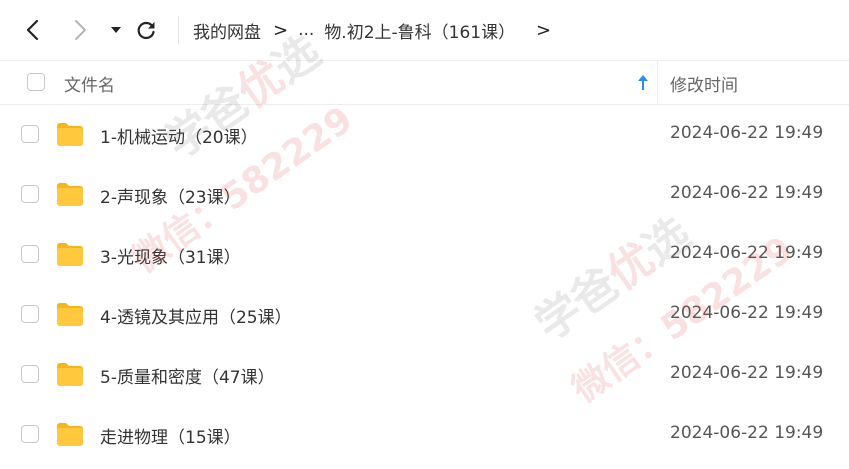 This screenshot has width=849, height=469. What do you see at coordinates (170, 258) in the screenshot?
I see `file-name: 3-光现象（31课）` at bounding box center [170, 258].